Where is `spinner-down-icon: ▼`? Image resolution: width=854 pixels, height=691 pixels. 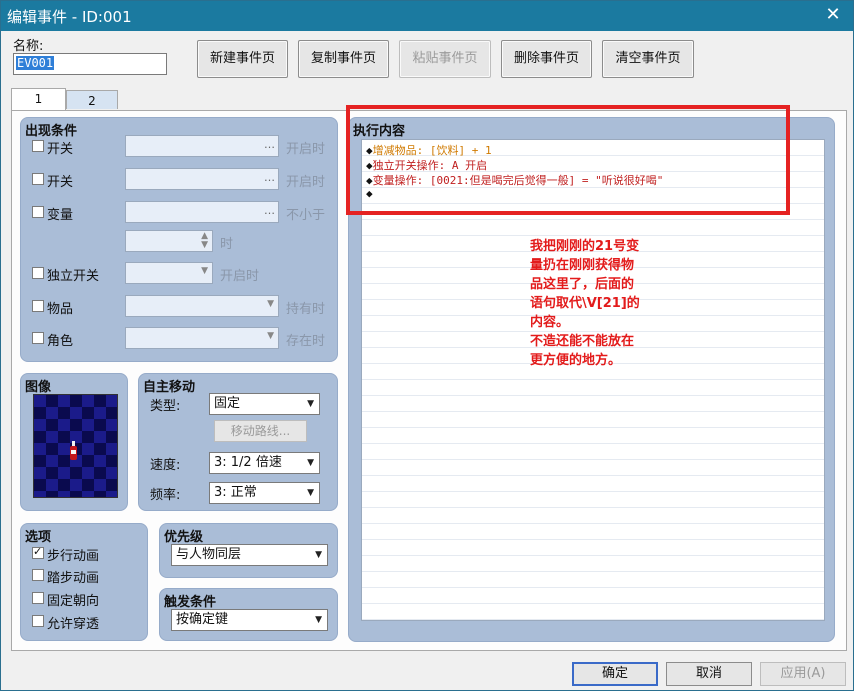 spinner-down-icon: ▼ is located at coordinates (204, 245).